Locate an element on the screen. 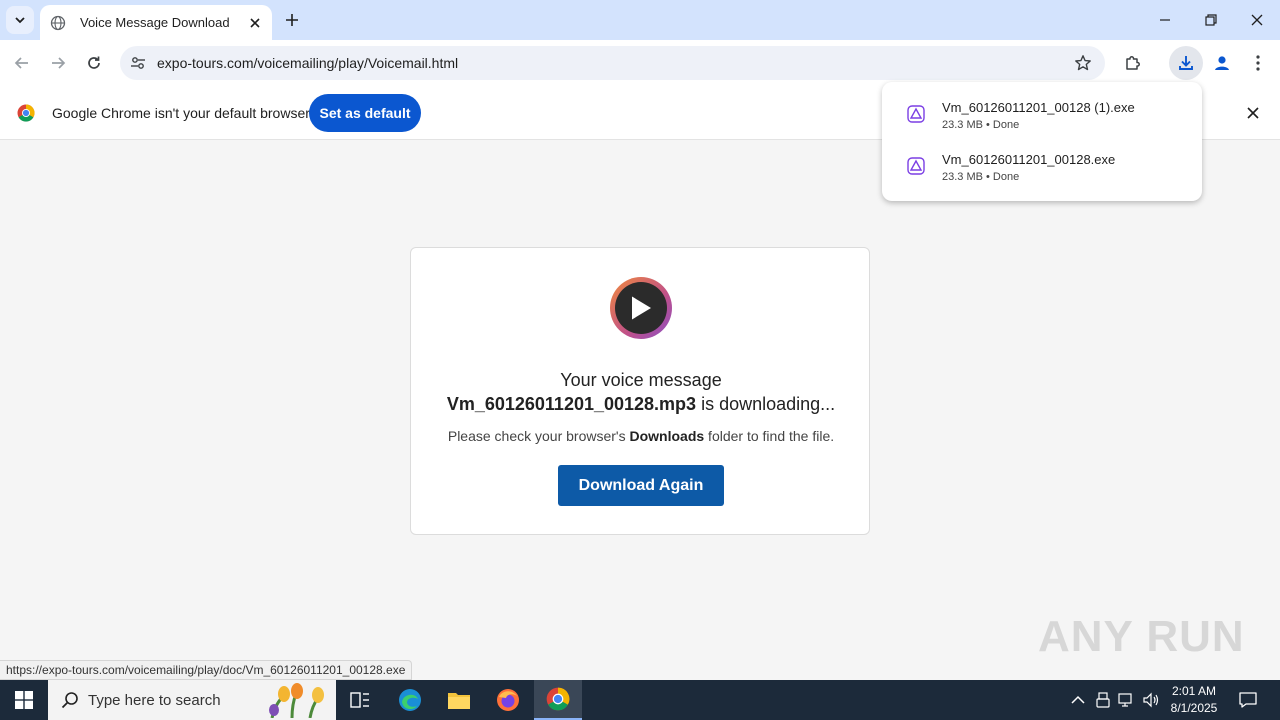 This screenshot has width=1280, height=720. close-window-button is located at coordinates (1257, 20).